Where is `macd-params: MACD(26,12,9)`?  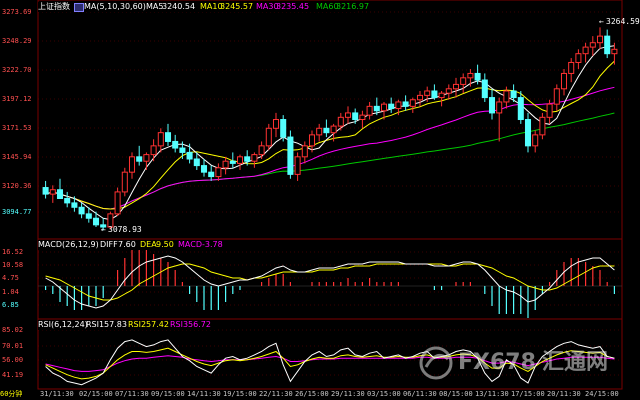
macd-params: MACD(26,12,9) is located at coordinates (68, 244).